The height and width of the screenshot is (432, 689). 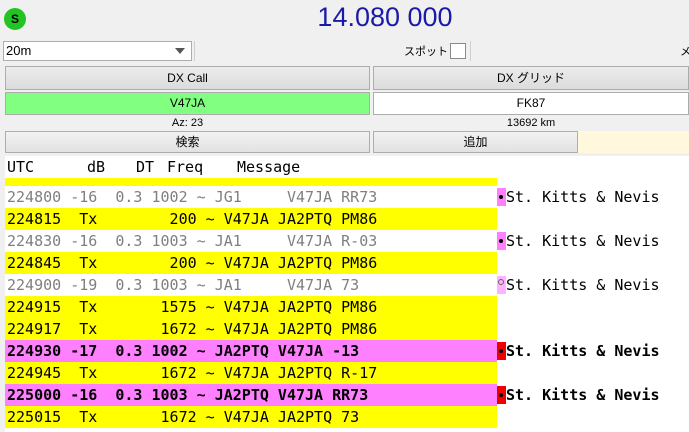 What do you see at coordinates (475, 142) in the screenshot?
I see `add-button: 追加` at bounding box center [475, 142].